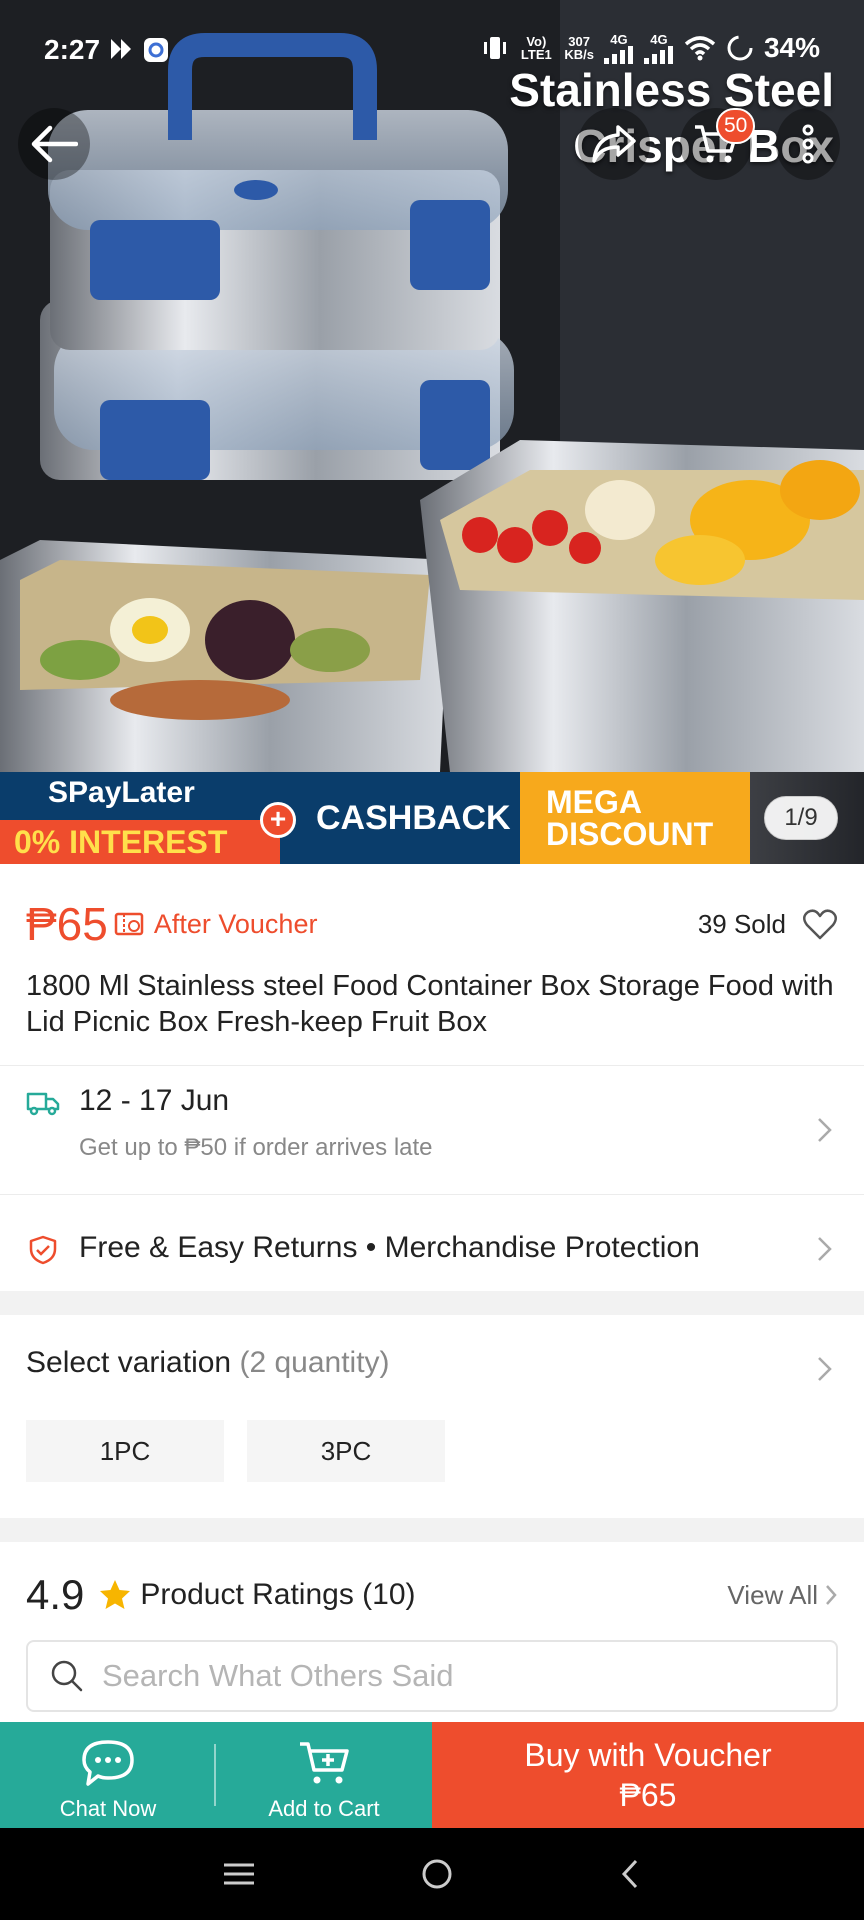  Describe the element at coordinates (619, 39) in the screenshot. I see `signal-1-gen: 4G` at that location.